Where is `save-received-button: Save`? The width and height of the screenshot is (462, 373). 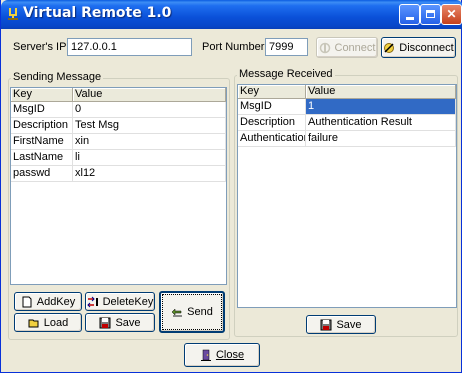
save-received-button: Save is located at coordinates (341, 324).